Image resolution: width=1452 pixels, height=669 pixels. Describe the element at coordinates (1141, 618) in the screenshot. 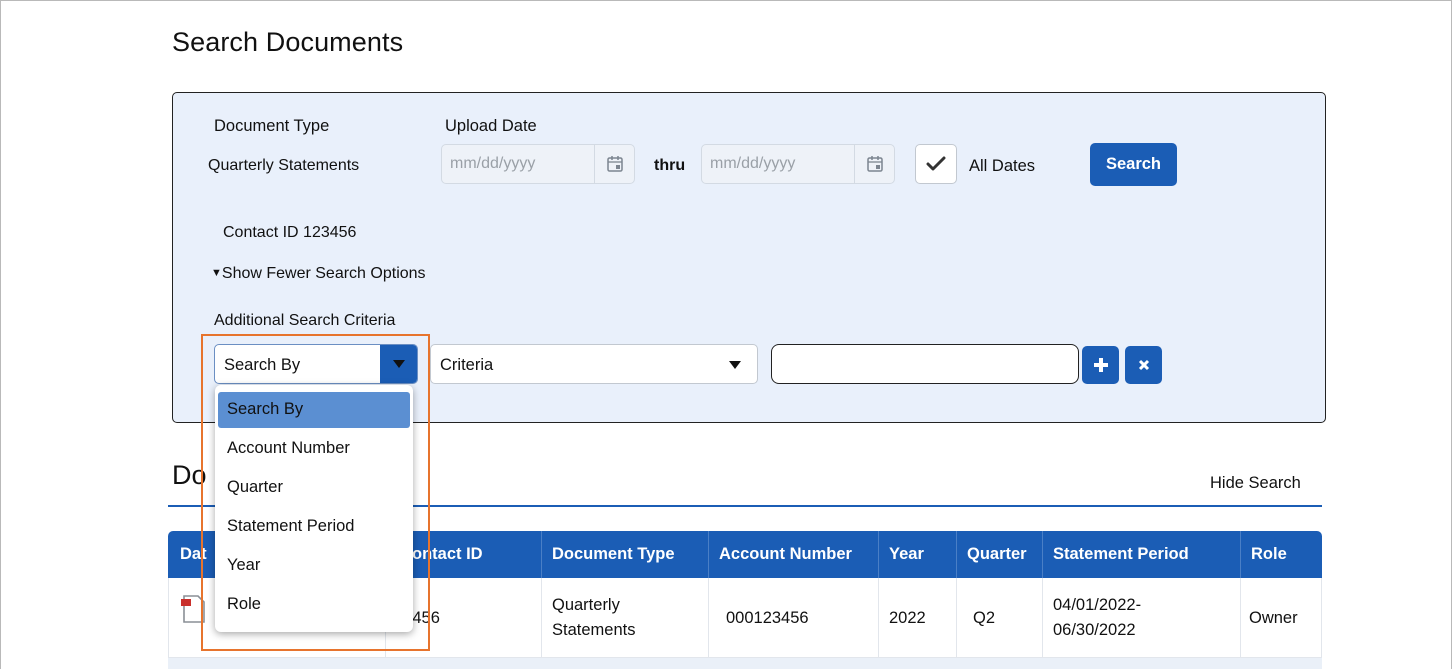

I see `cell-statement-period: 04/01/2022- 06/30/2022` at that location.